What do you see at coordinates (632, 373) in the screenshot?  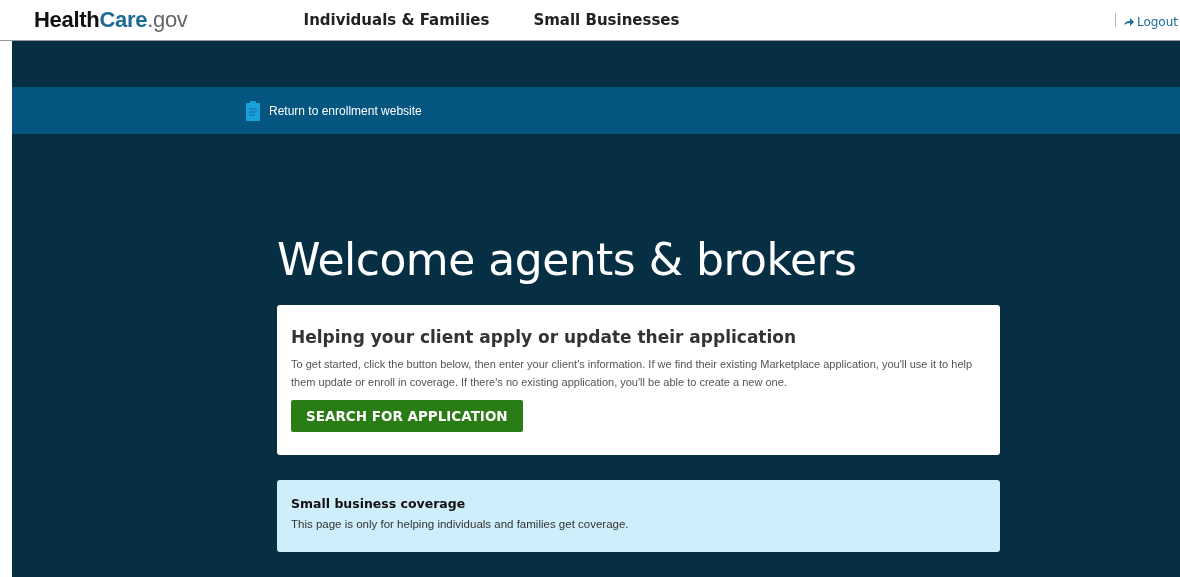 I see `card-text: To get started, click the button below, then enter your client's information. If we find their existing Marketplace application, you'll use it to help them update or enroll in coverage. If there's no existing application, you'll be able to create a new one.` at bounding box center [632, 373].